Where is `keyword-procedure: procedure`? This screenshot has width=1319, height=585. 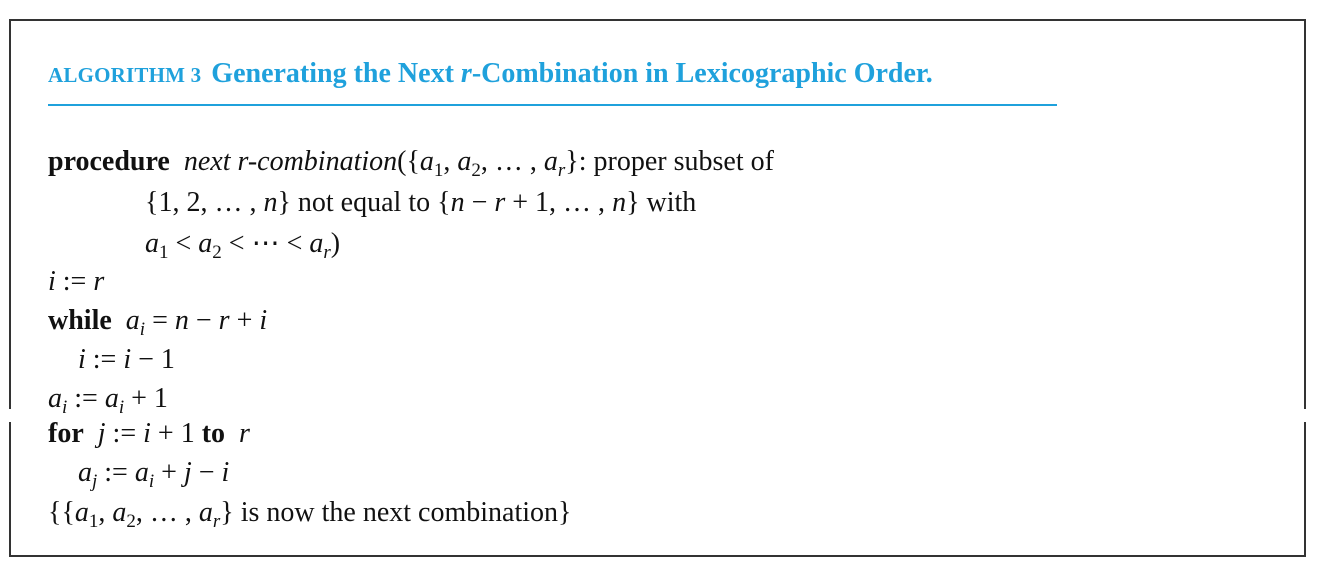
keyword-procedure: procedure is located at coordinates (109, 161).